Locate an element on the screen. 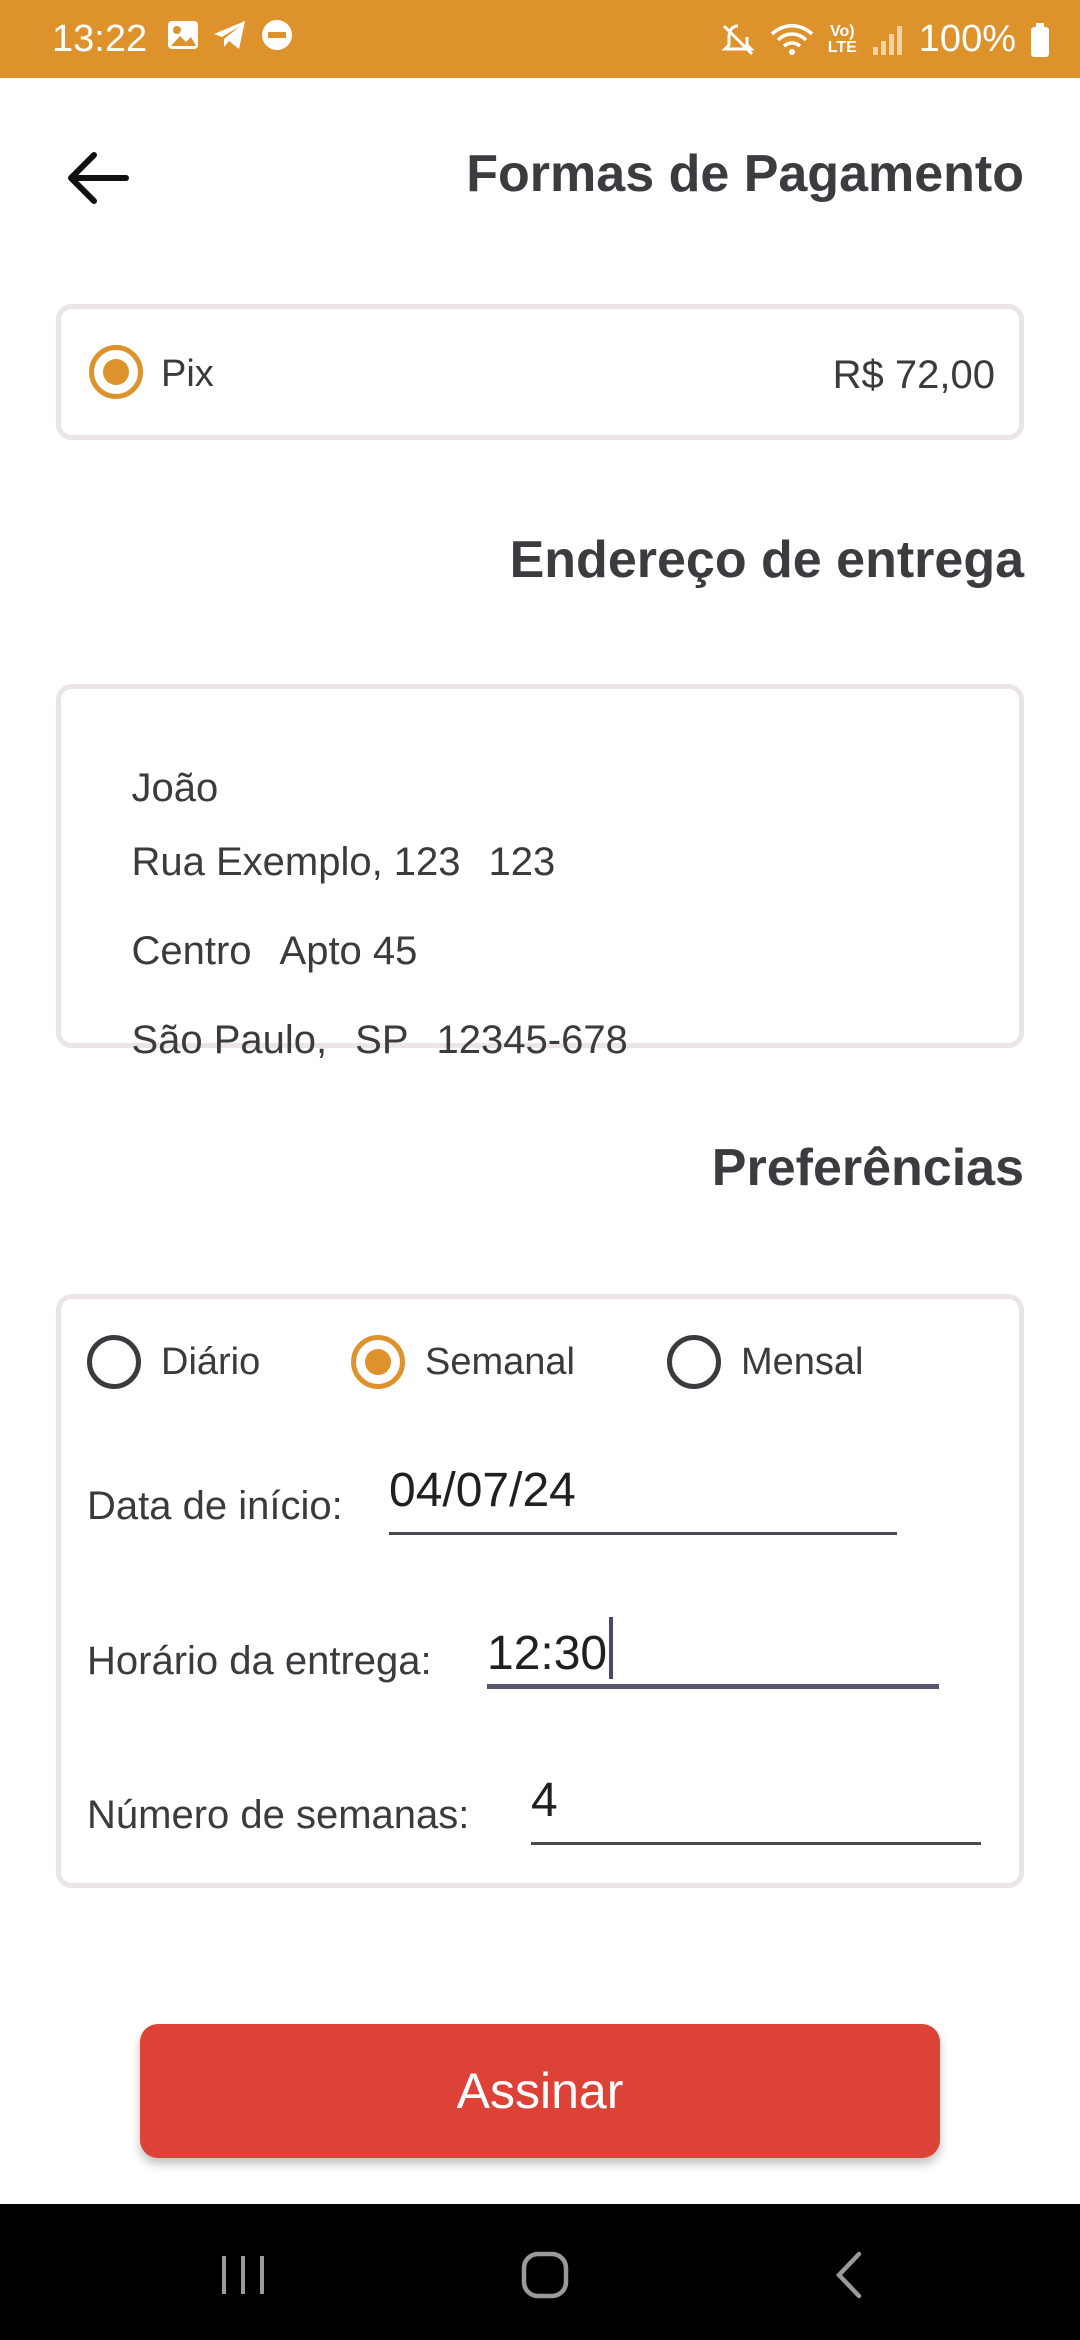  preferences-section-title: Preferências is located at coordinates (867, 1168).